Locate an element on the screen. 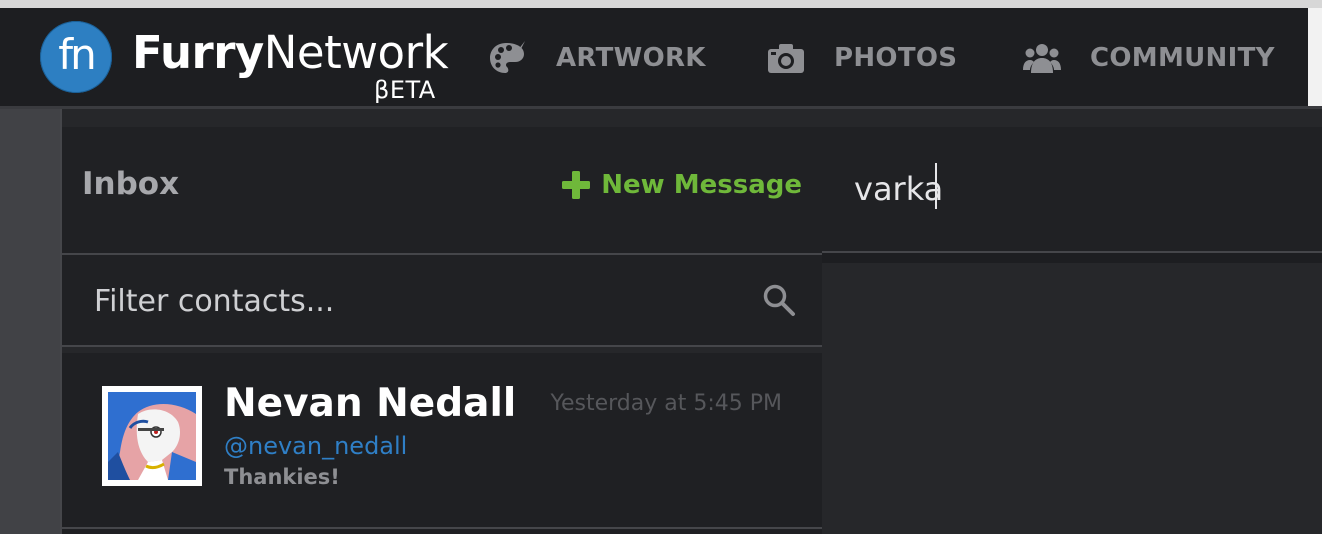 The image size is (1322, 534). avatar is located at coordinates (152, 436).